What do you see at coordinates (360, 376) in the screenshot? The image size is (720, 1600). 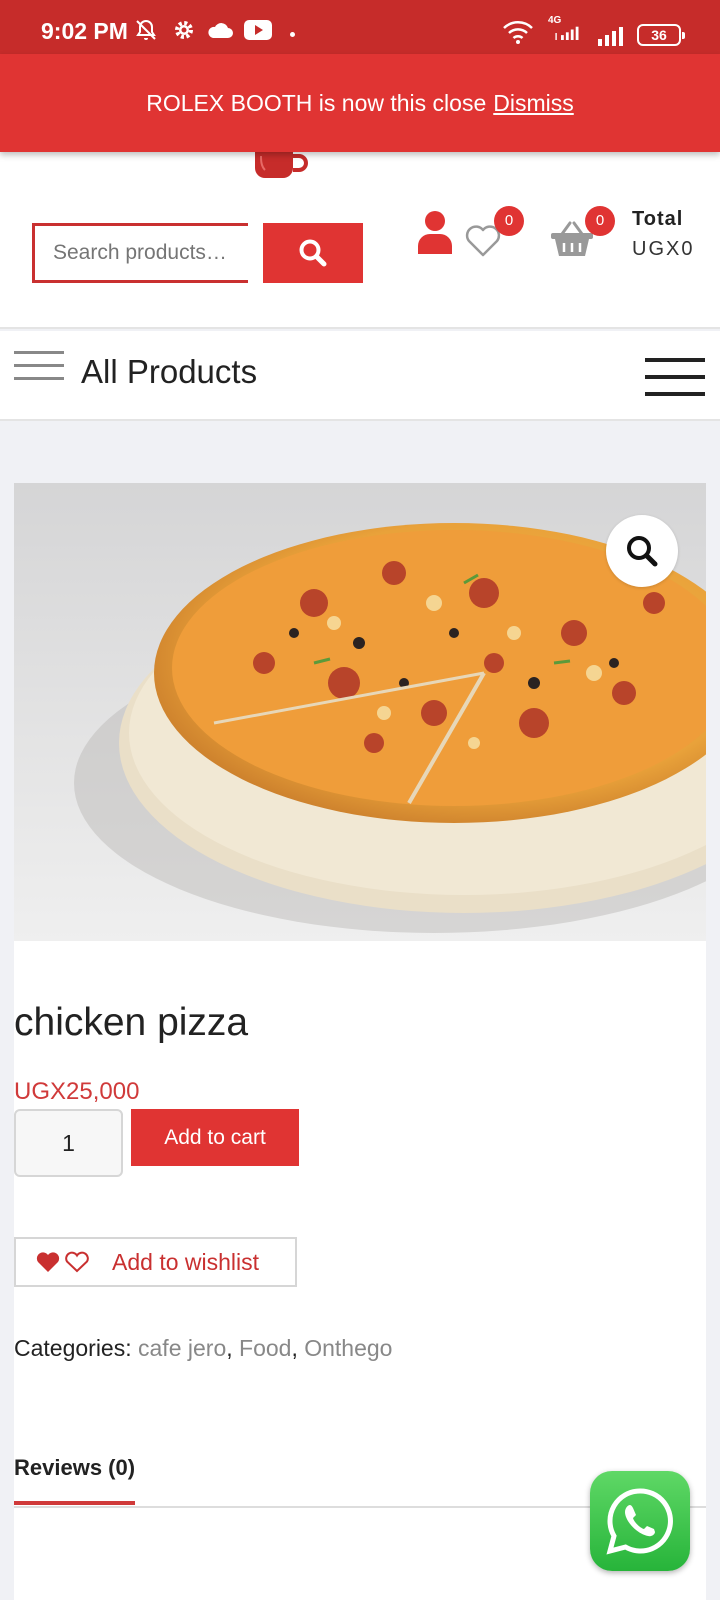 I see `category-nav: All Products` at bounding box center [360, 376].